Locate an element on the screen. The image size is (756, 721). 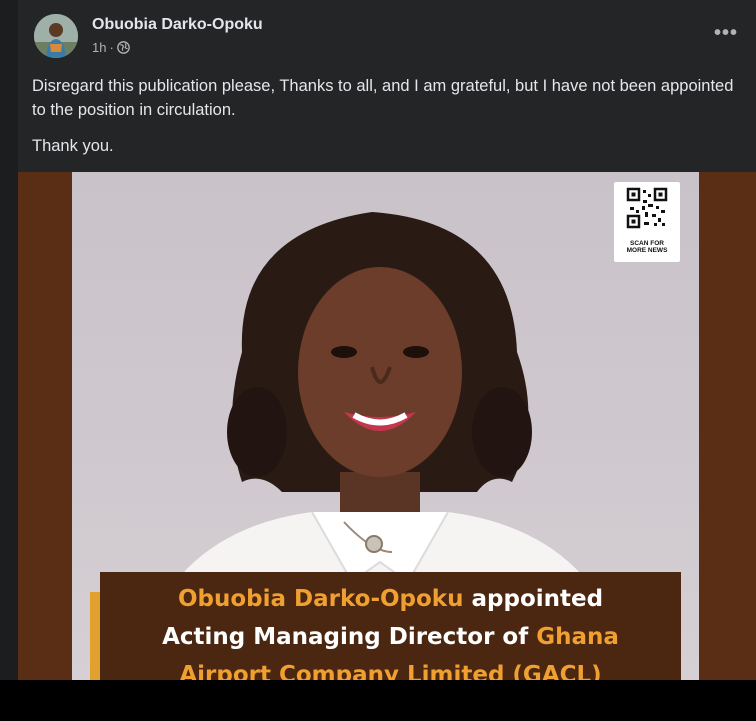
post-paragraph-2: Thank you. is located at coordinates (73, 146).